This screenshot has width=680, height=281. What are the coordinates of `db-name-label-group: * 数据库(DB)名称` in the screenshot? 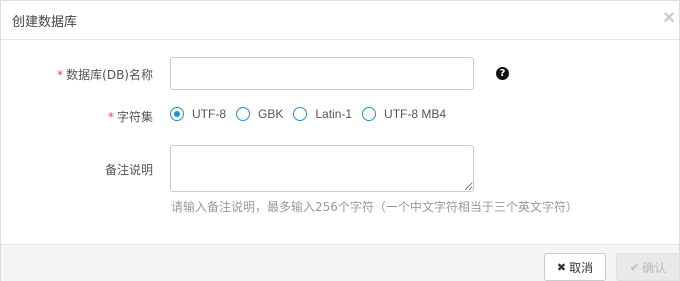 It's located at (105, 74).